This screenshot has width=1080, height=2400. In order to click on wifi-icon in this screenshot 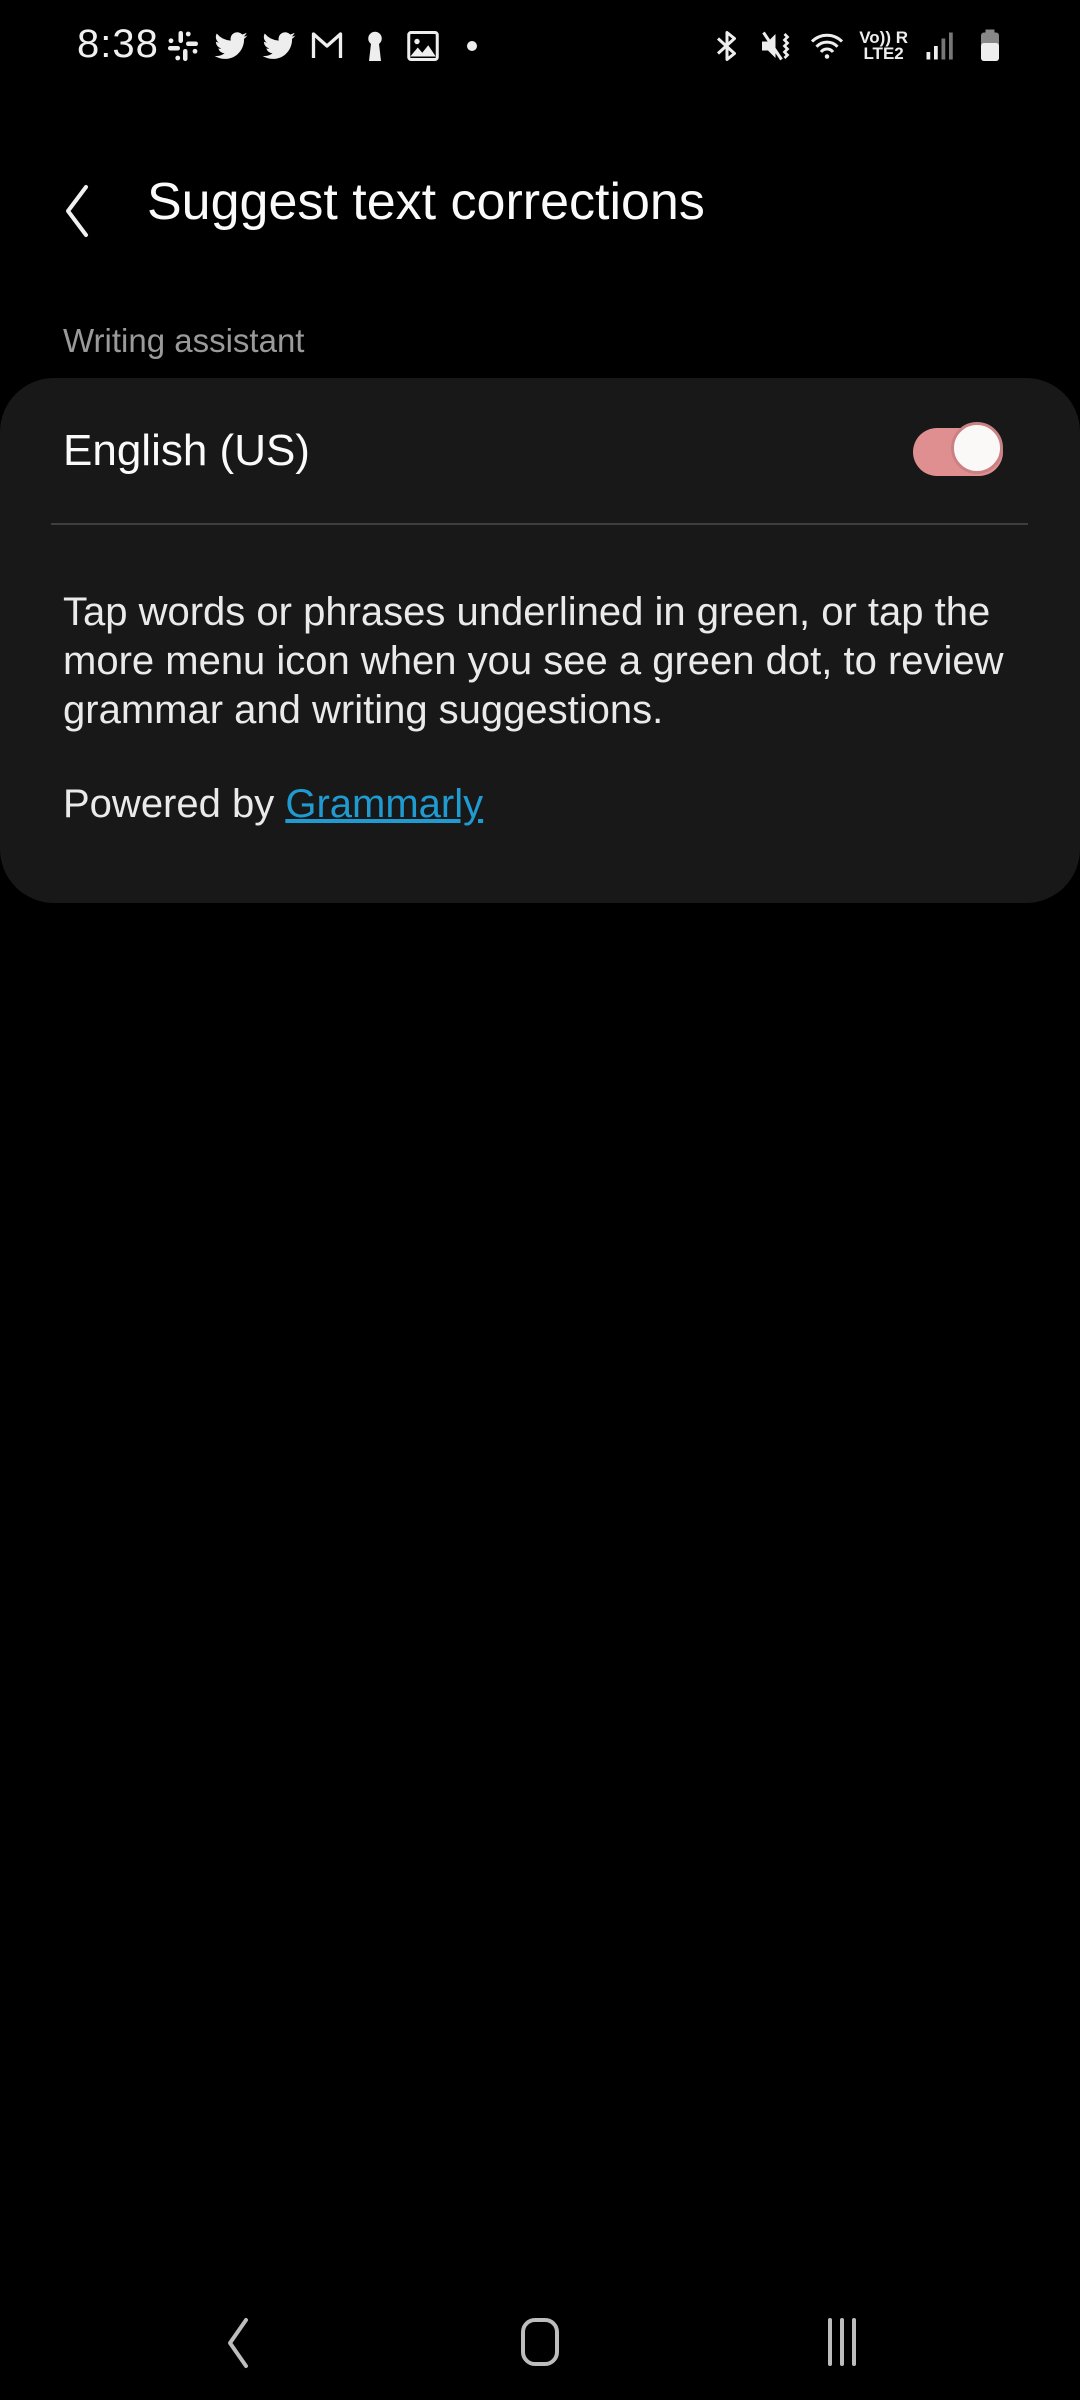, I will do `click(827, 46)`.